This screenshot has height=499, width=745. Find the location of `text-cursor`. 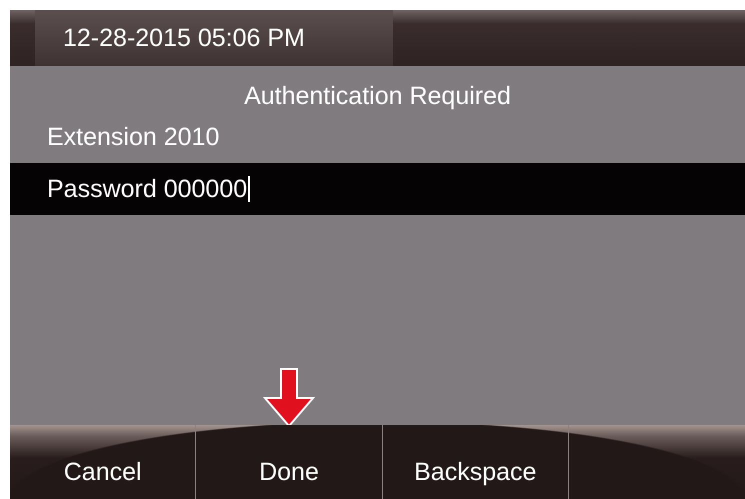

text-cursor is located at coordinates (249, 189).